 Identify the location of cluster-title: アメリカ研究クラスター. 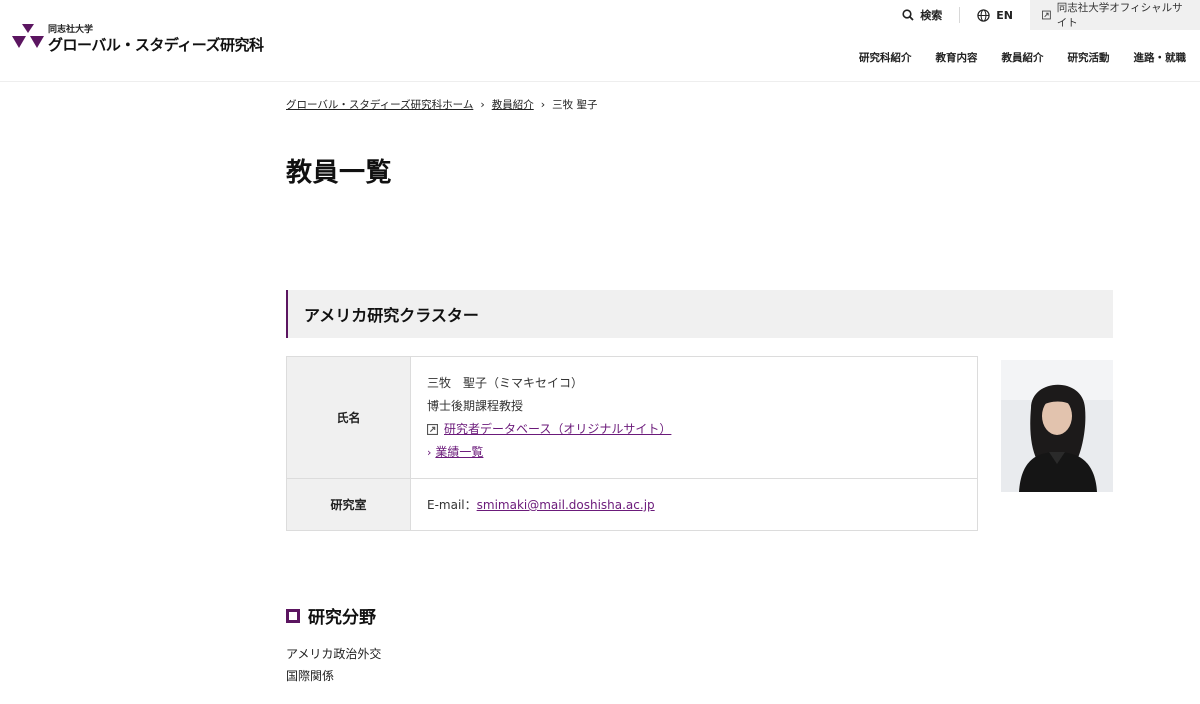
(391, 315).